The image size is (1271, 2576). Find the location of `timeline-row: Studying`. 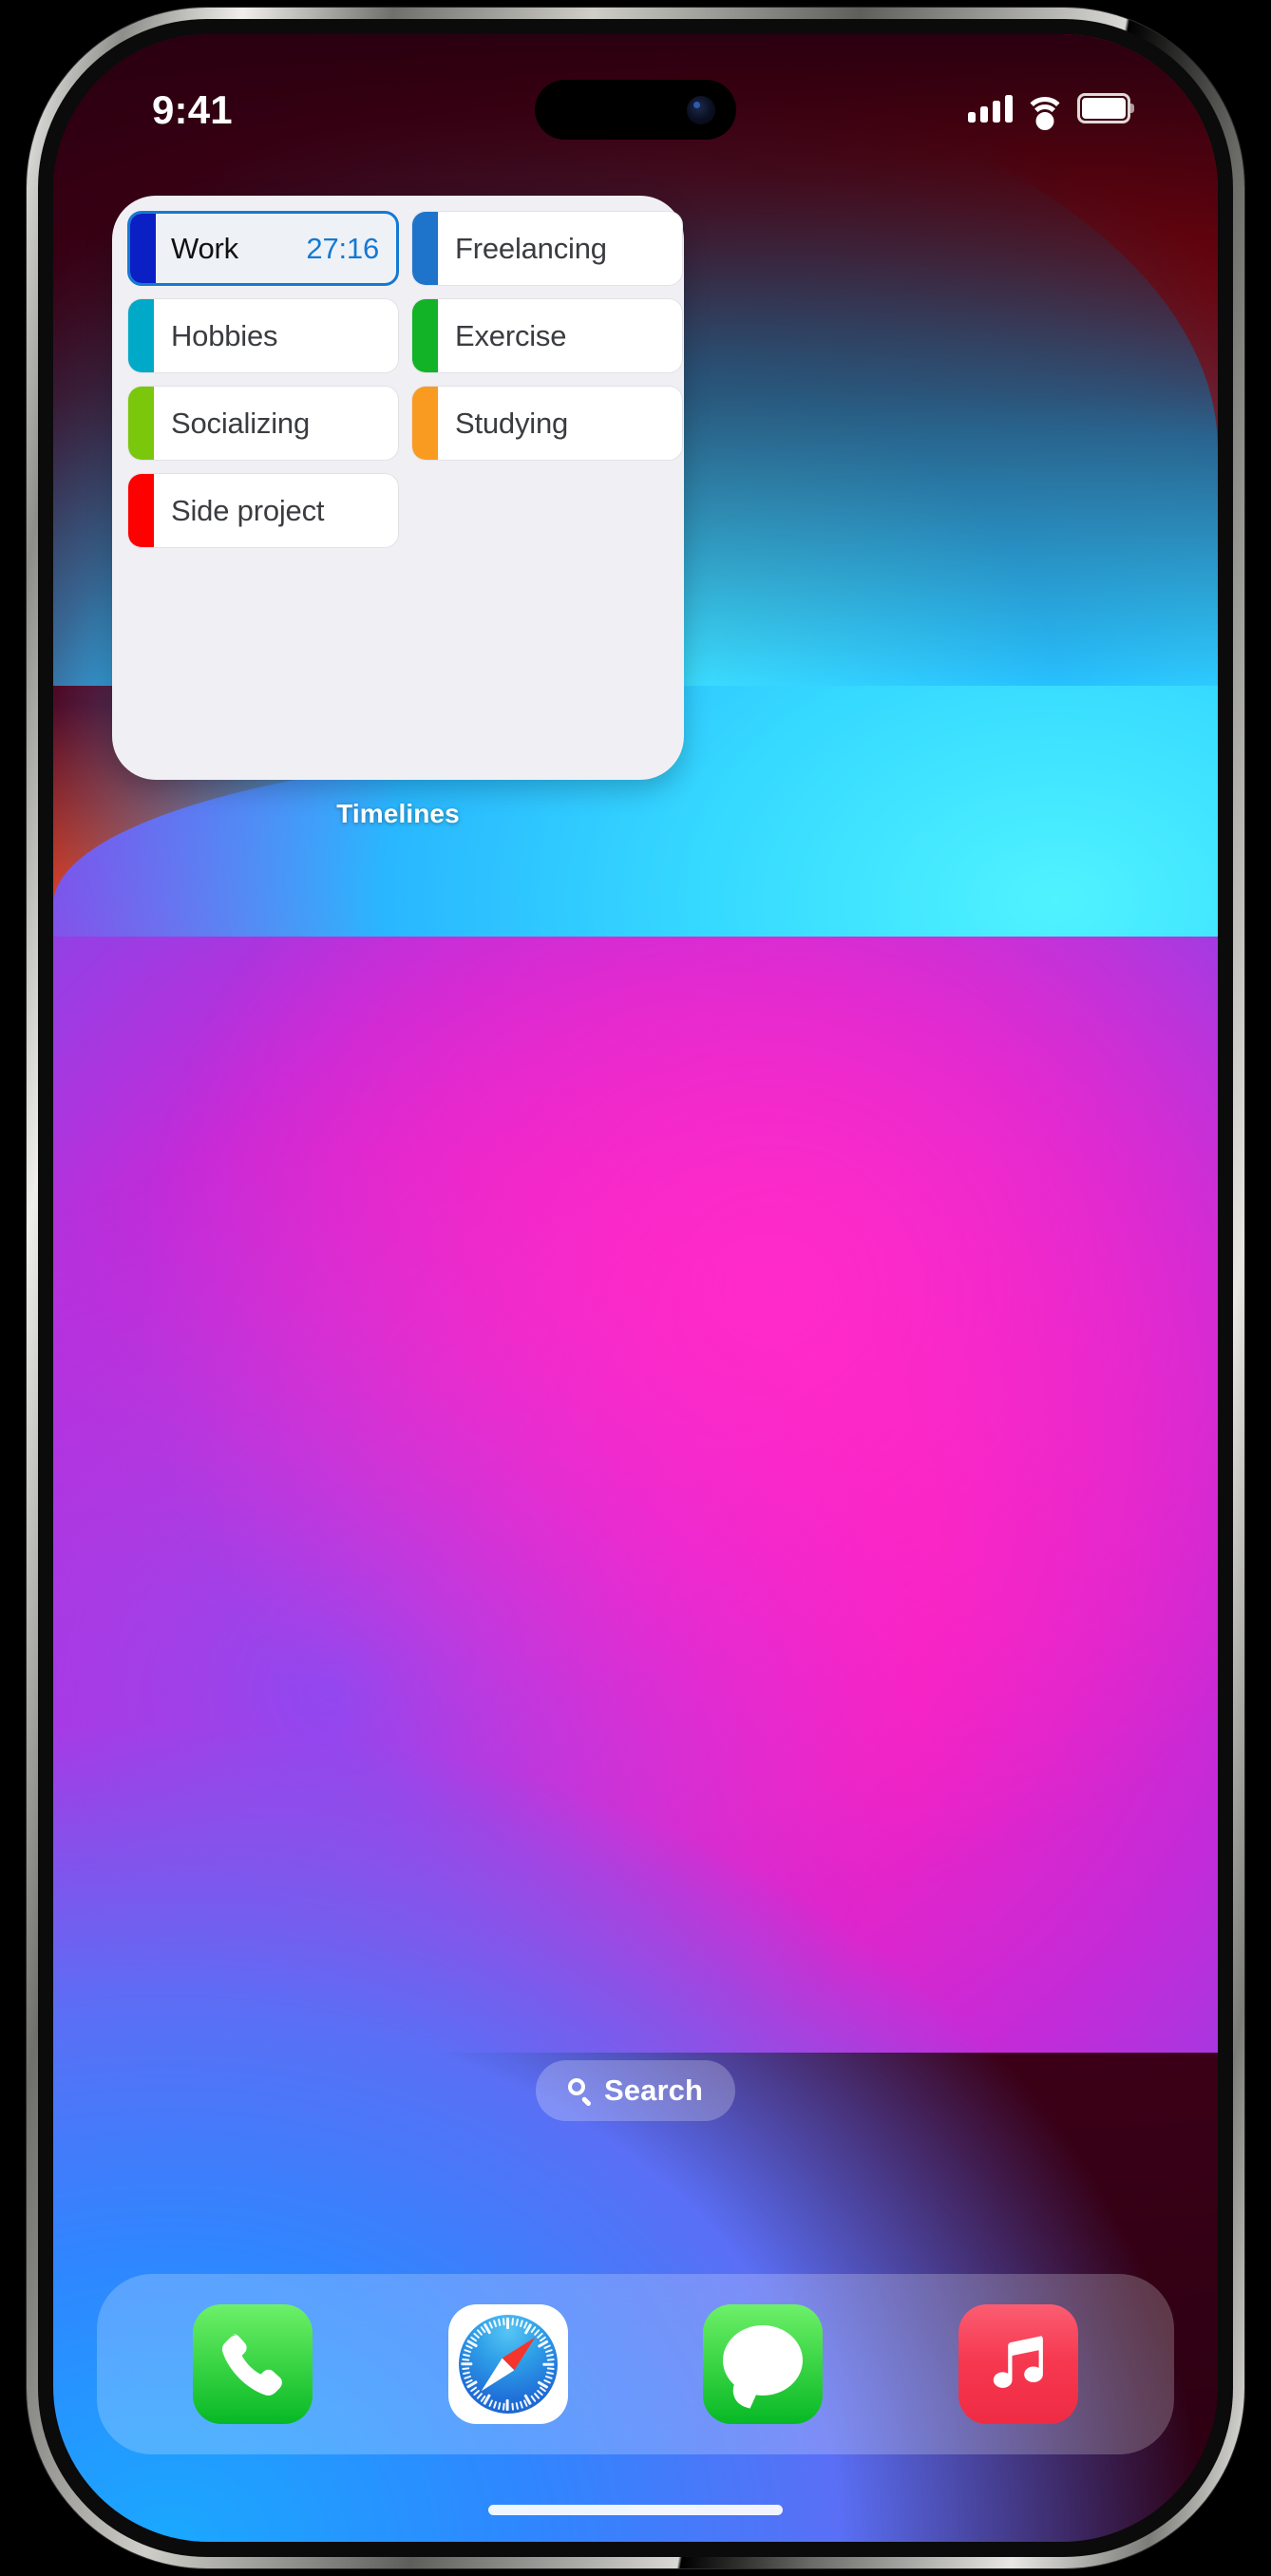

timeline-row: Studying is located at coordinates (547, 423).